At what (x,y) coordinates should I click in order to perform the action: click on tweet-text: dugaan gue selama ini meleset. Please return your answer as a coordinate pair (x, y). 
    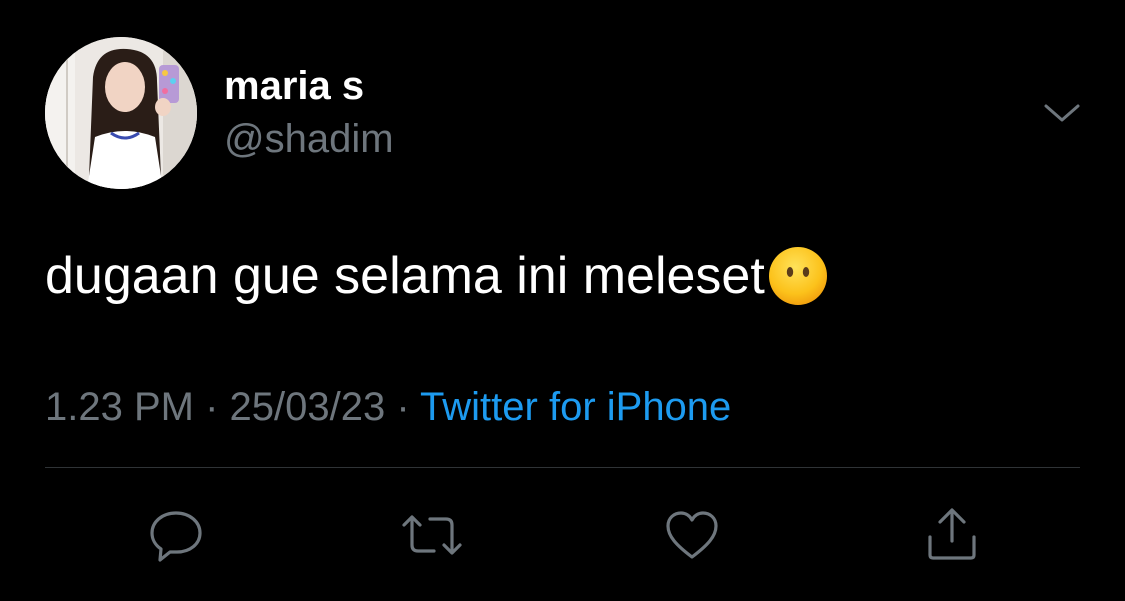
    Looking at the image, I should click on (437, 276).